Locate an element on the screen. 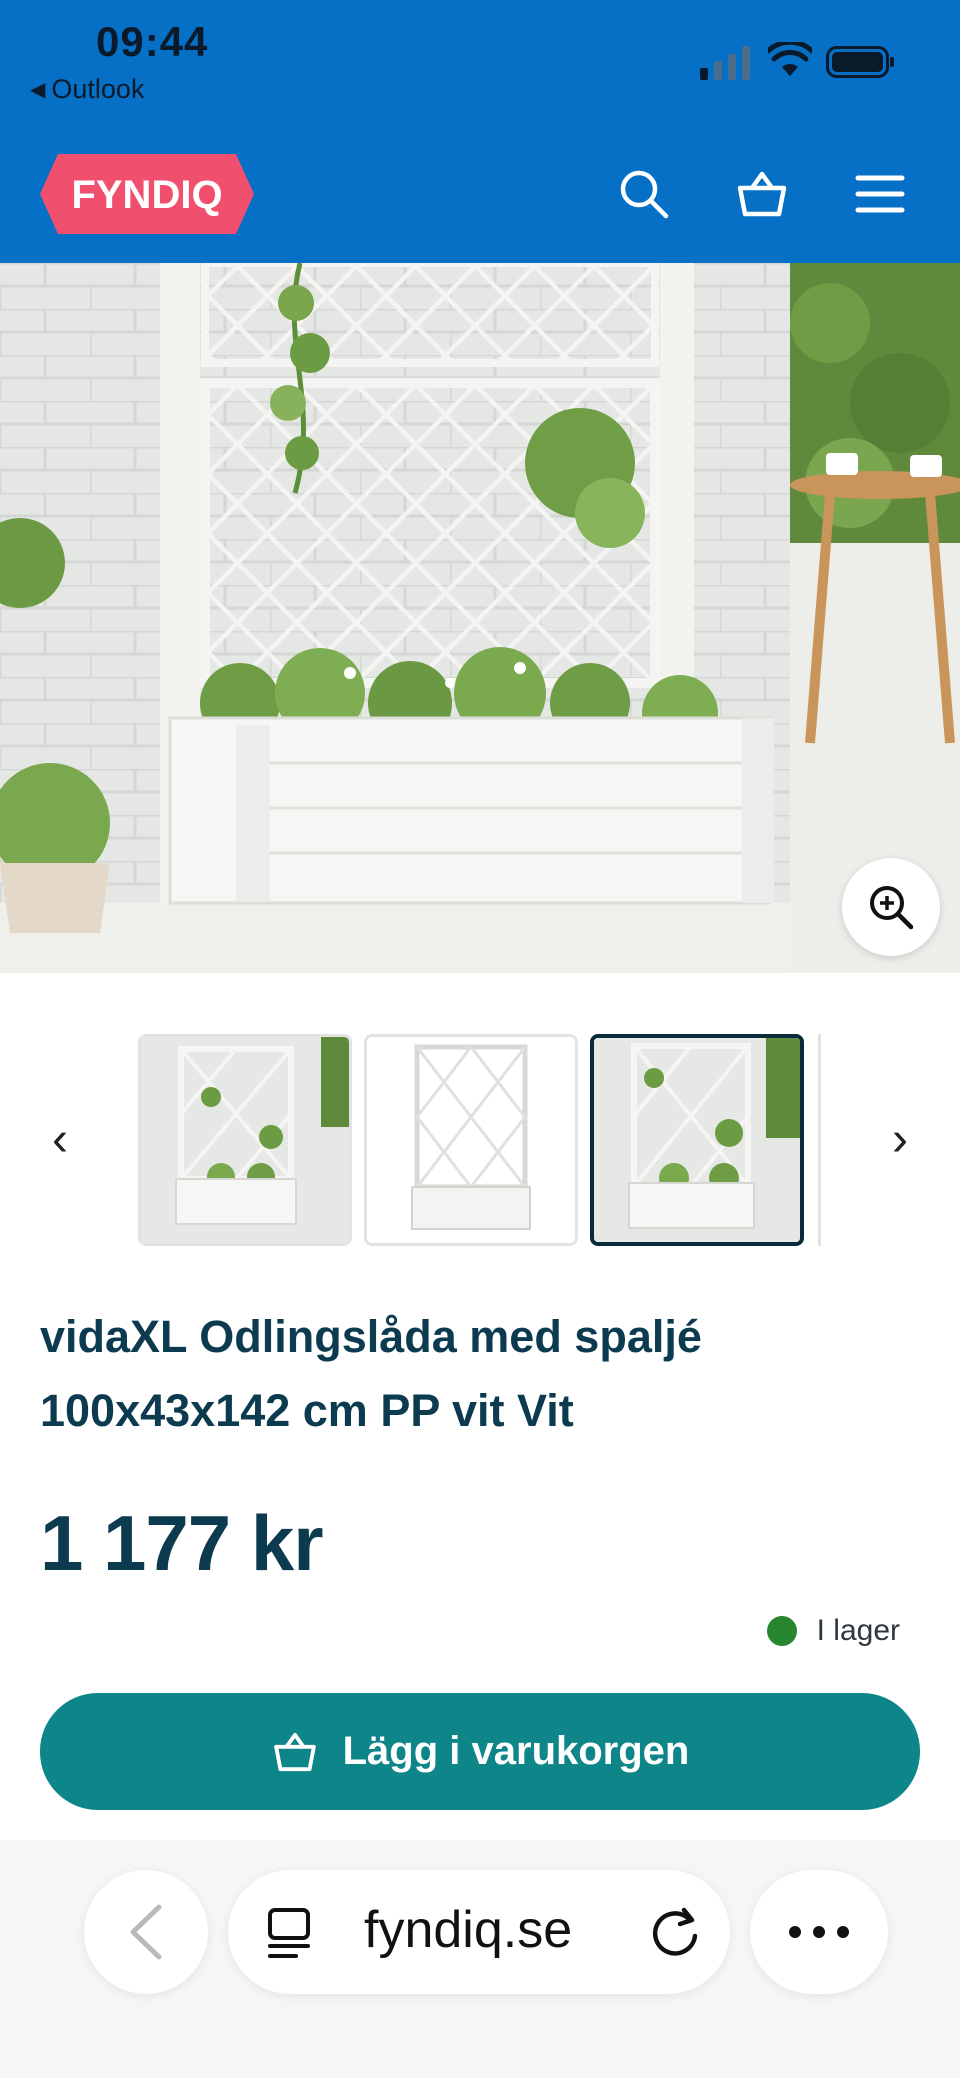 The image size is (960, 2078). more-icon is located at coordinates (819, 1932).